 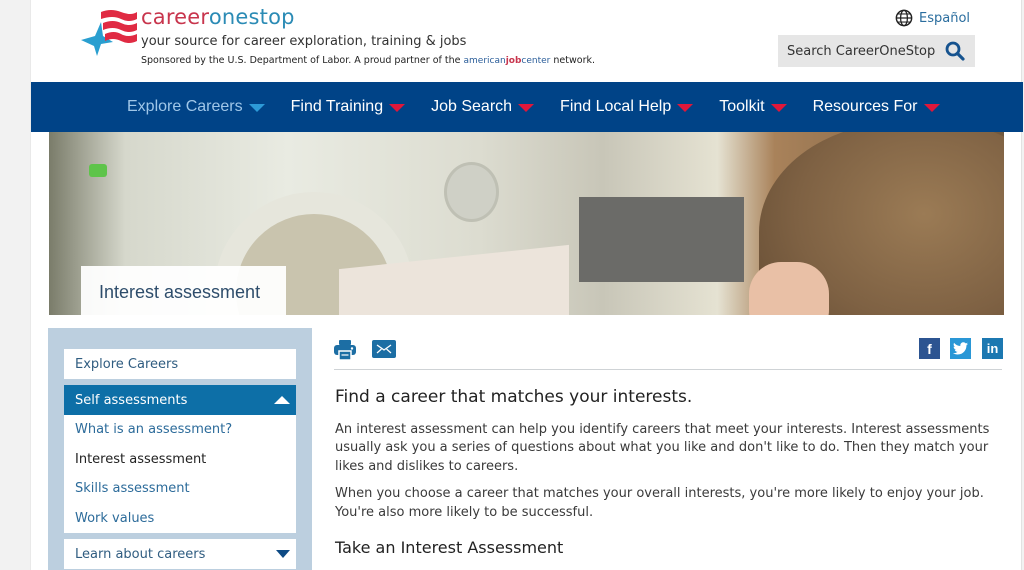 What do you see at coordinates (140, 554) in the screenshot?
I see `sidebar-item-label: Learn about careers` at bounding box center [140, 554].